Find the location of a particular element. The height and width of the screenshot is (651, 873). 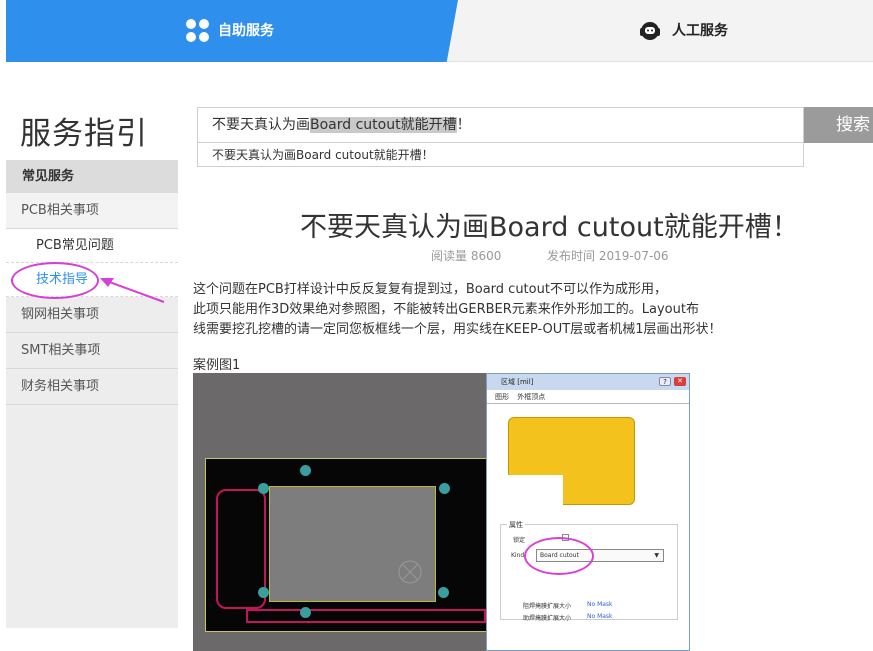

search-text-highlight: Board cutout就能开槽 is located at coordinates (383, 125).